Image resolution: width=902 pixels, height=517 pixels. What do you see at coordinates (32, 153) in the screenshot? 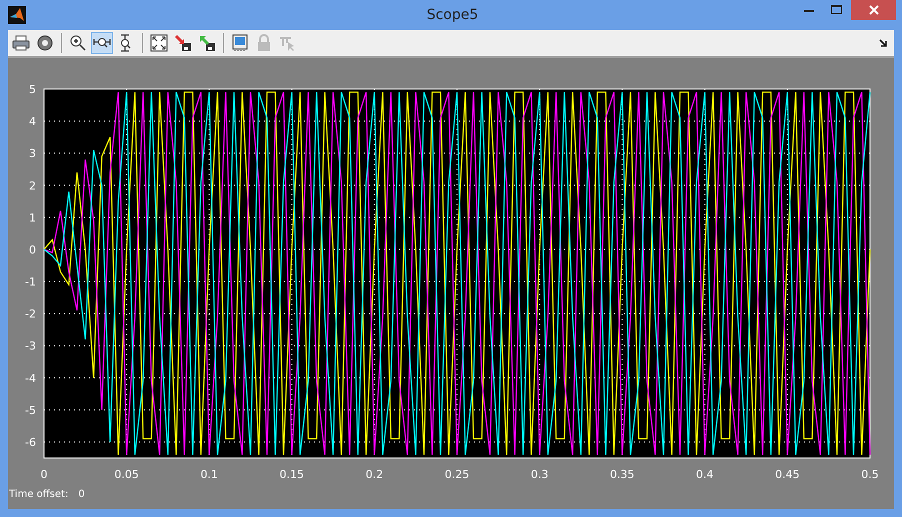
I see `y-tick-label: 3` at bounding box center [32, 153].